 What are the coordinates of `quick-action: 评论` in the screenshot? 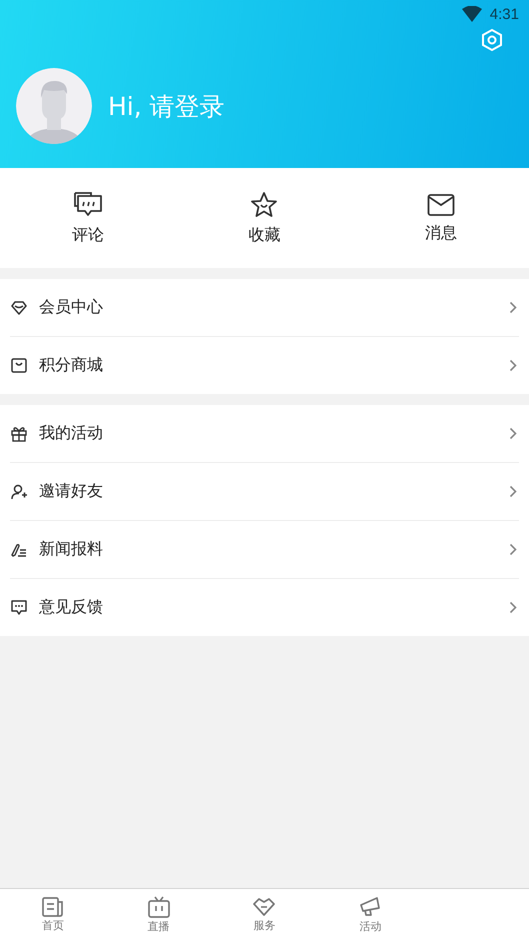 It's located at (88, 218).